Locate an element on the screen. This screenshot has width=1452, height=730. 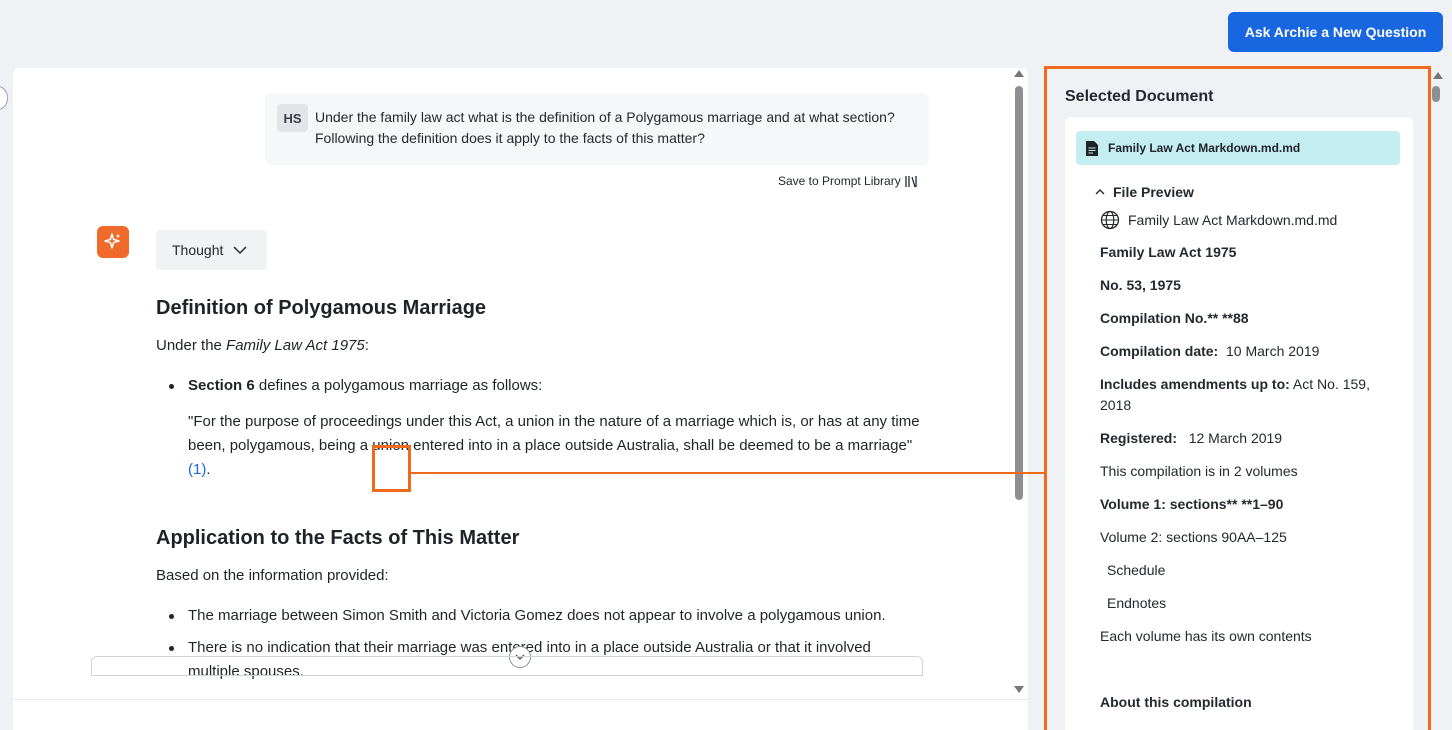
annotation-arrow-line is located at coordinates (734, 473).